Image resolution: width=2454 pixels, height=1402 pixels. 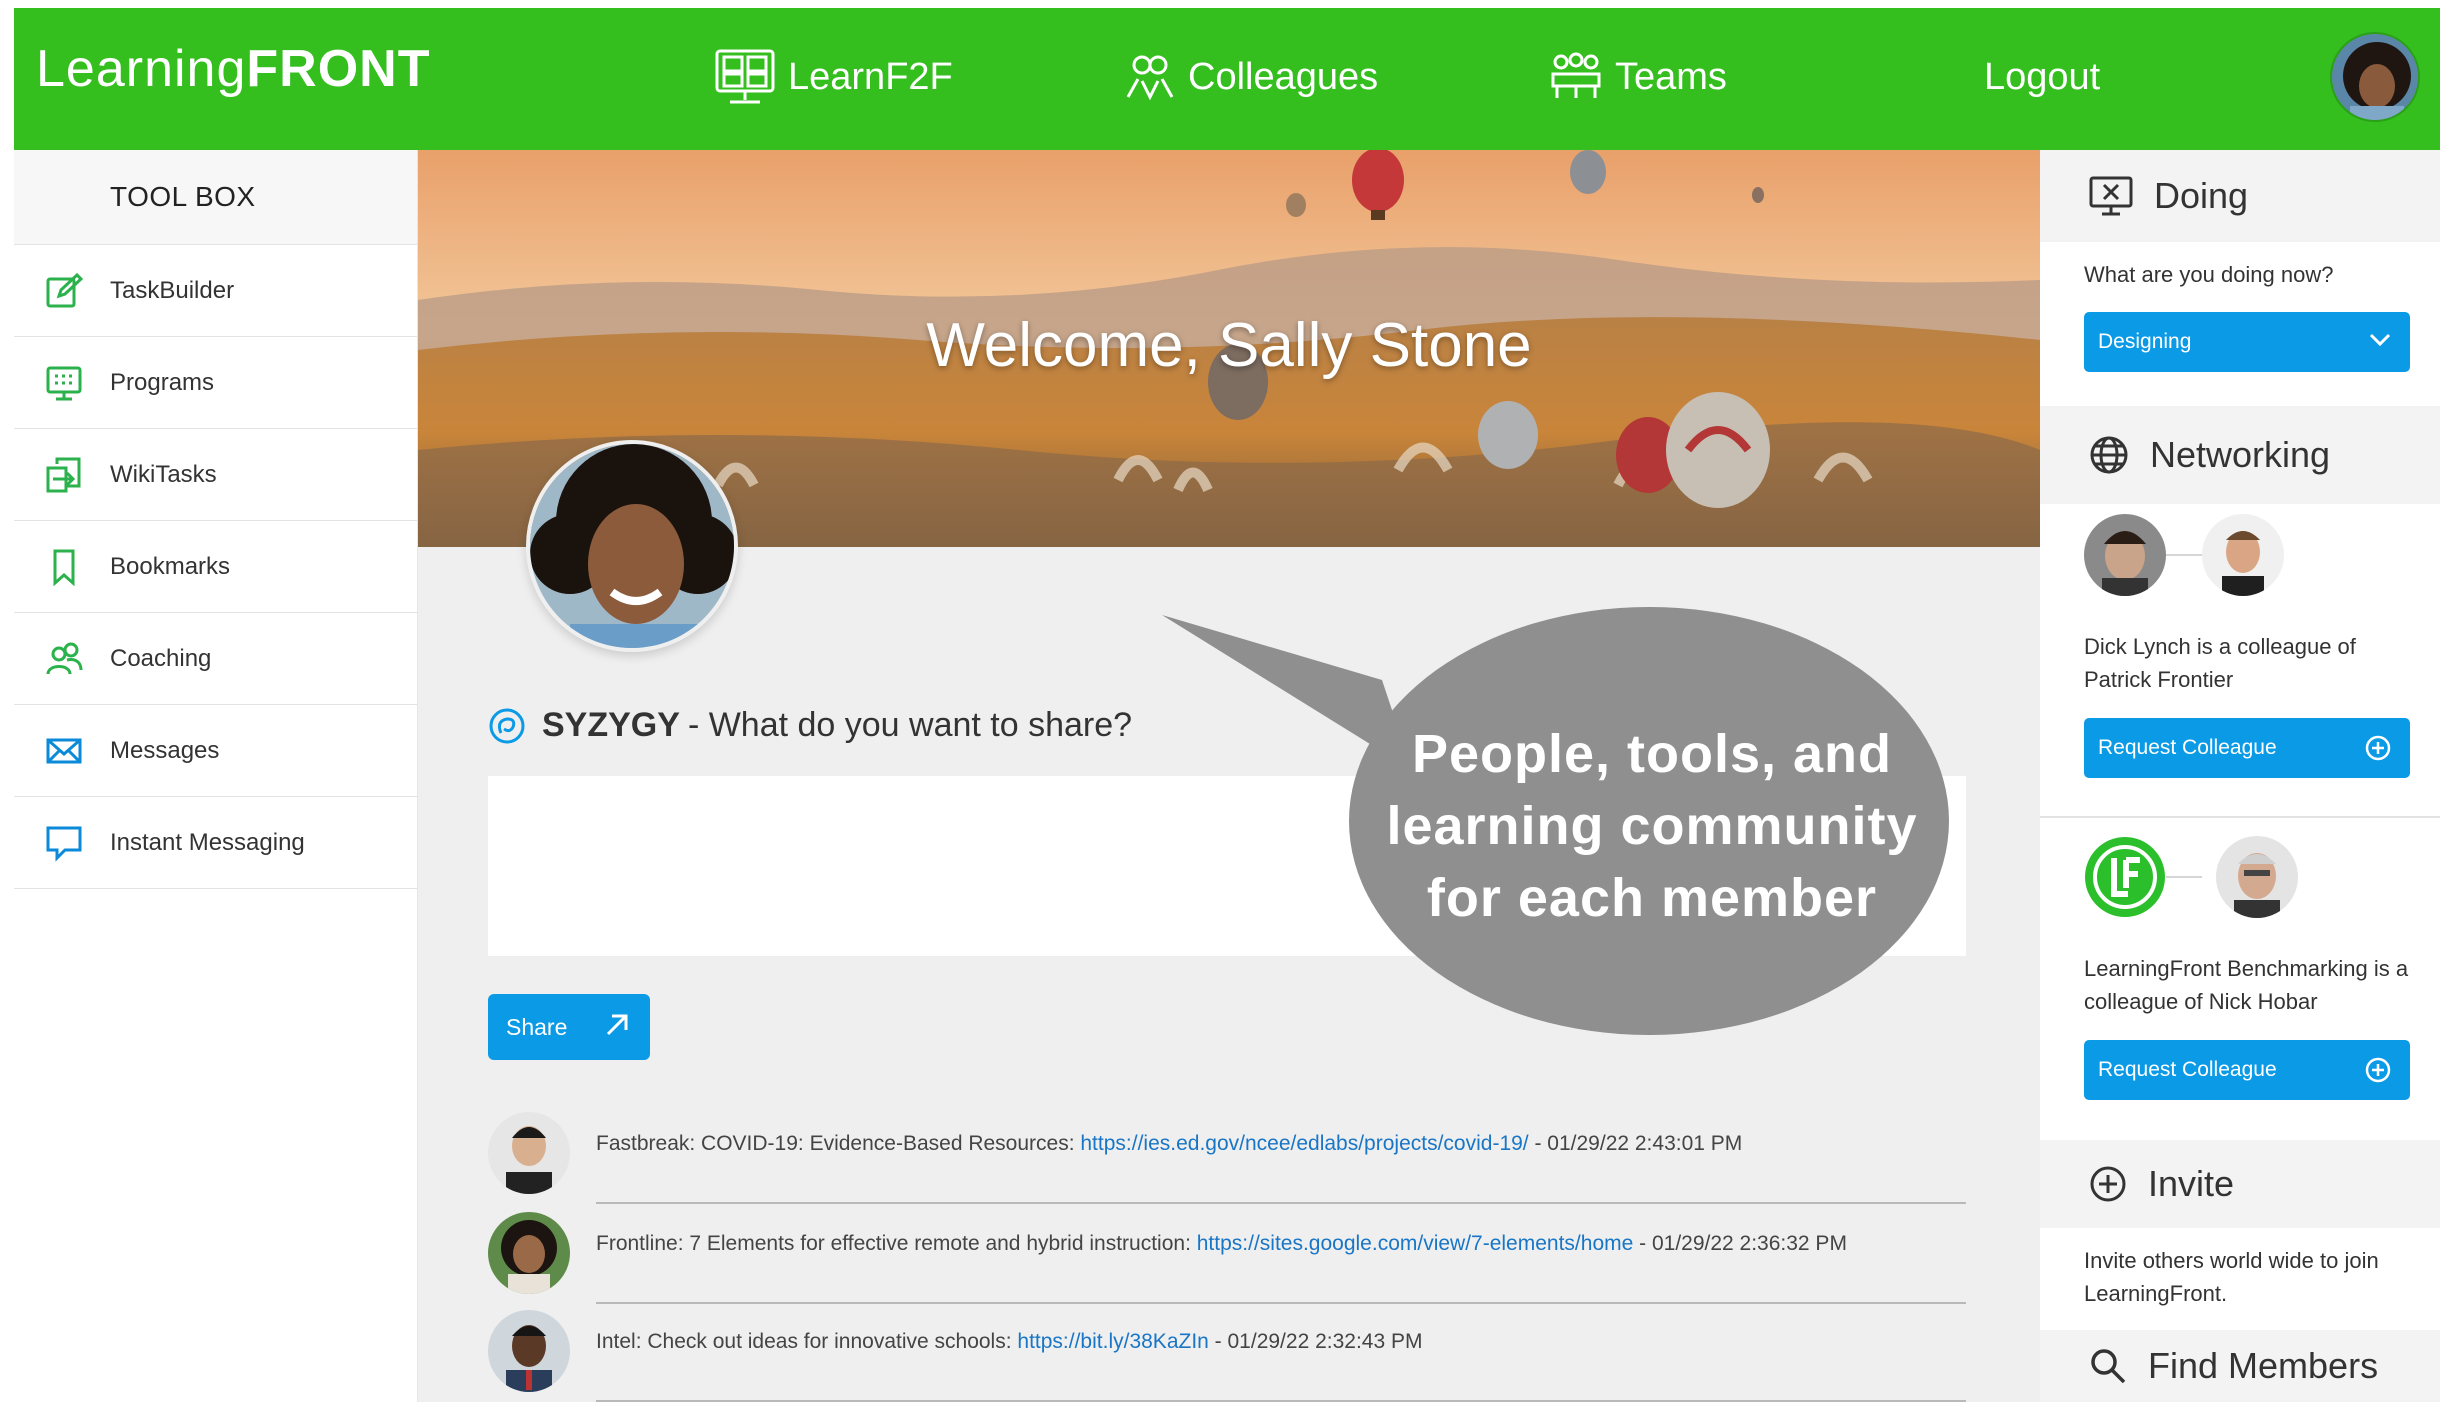 I want to click on callout-line: People, tools, and, so click(x=1652, y=754).